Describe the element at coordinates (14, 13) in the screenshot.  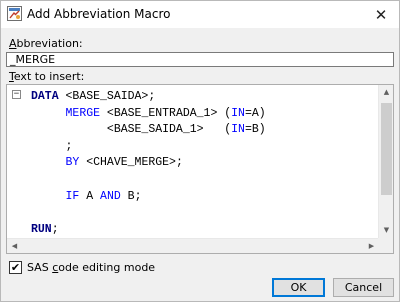
I see `app-icon` at that location.